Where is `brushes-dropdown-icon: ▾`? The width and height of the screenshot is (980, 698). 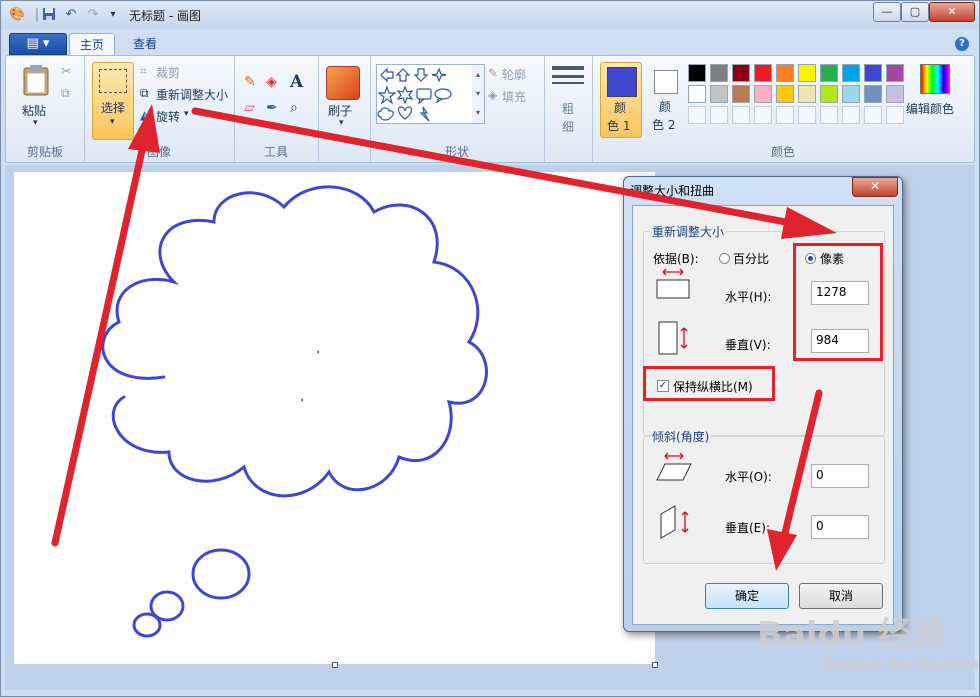
brushes-dropdown-icon: ▾ is located at coordinates (341, 123).